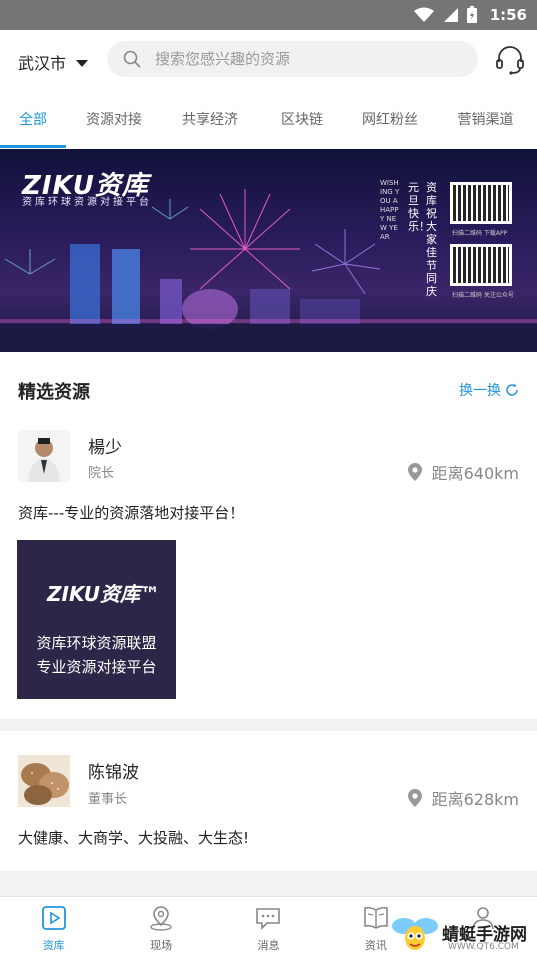 The image size is (537, 956). I want to click on city-selector: 武汉市, so click(53, 62).